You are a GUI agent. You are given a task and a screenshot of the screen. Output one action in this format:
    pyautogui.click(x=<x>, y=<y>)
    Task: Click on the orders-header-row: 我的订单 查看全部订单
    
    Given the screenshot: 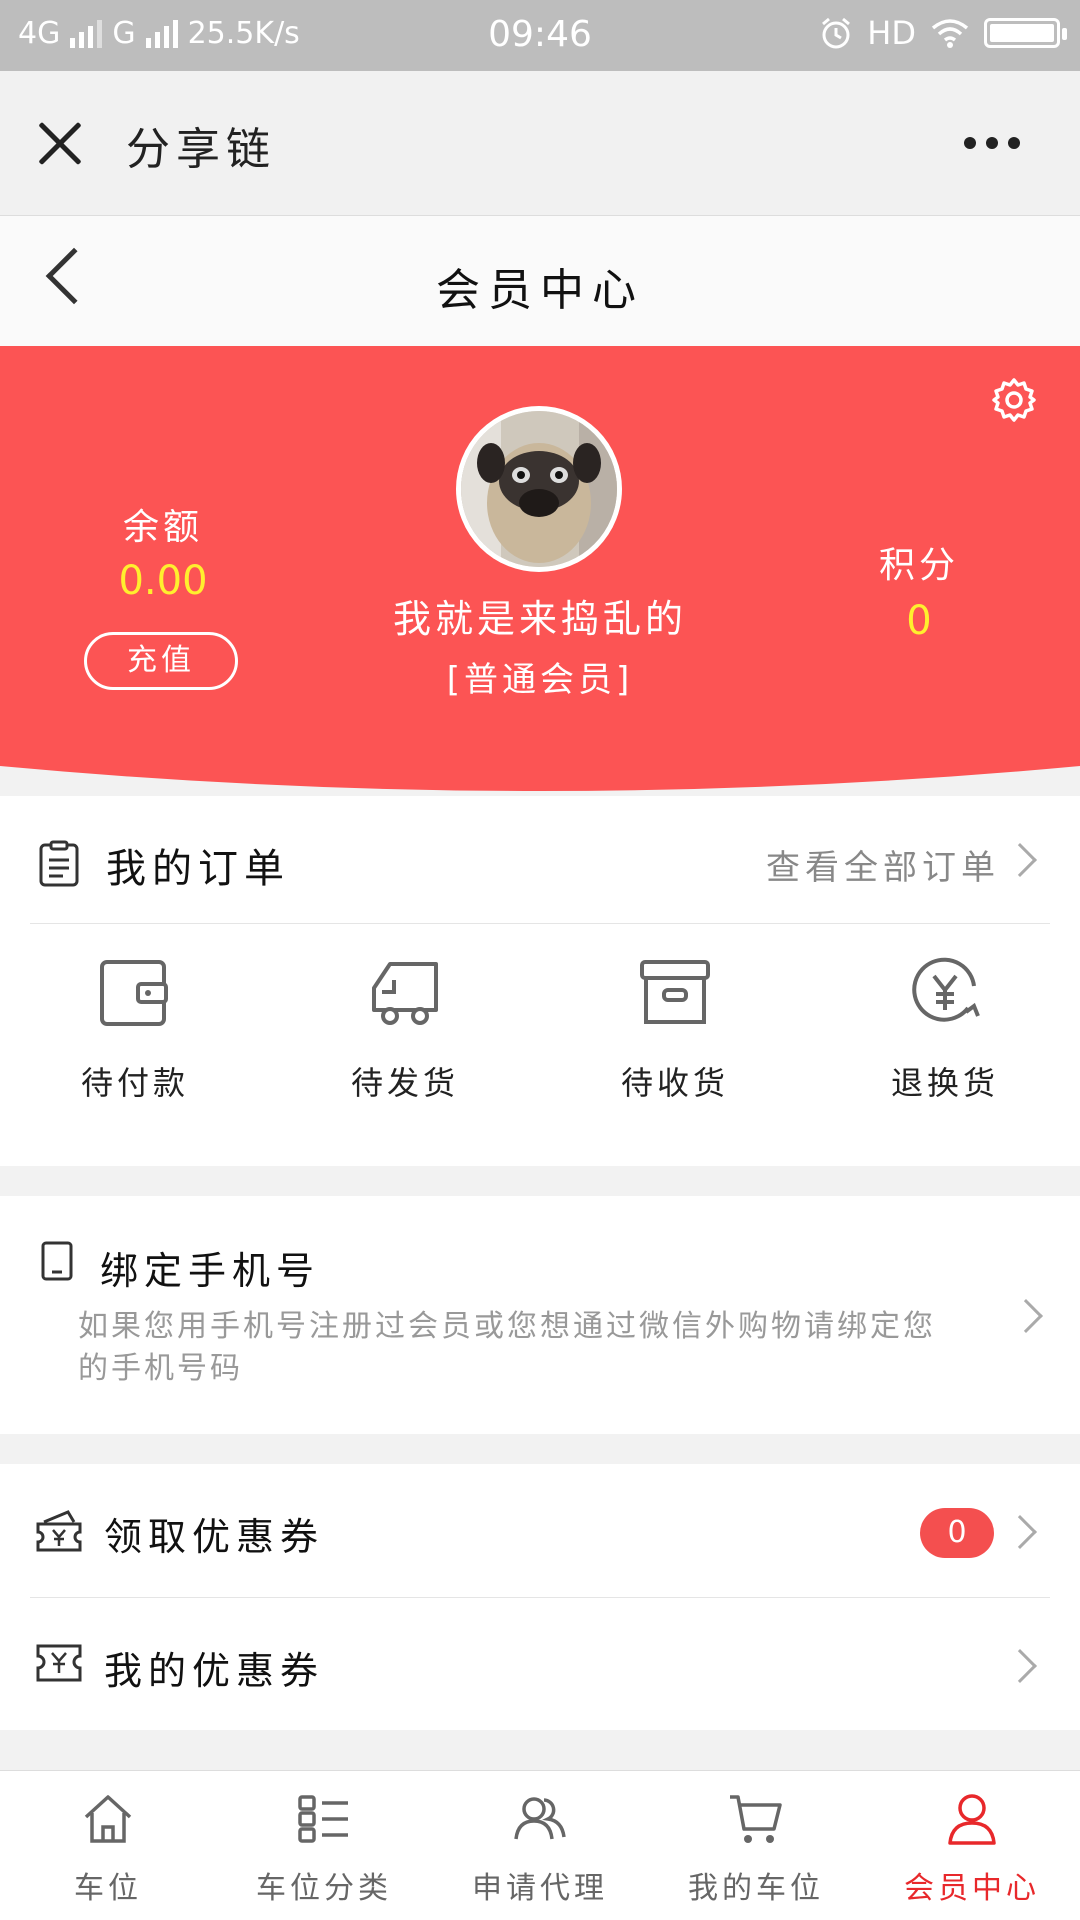 What is the action you would take?
    pyautogui.click(x=540, y=860)
    